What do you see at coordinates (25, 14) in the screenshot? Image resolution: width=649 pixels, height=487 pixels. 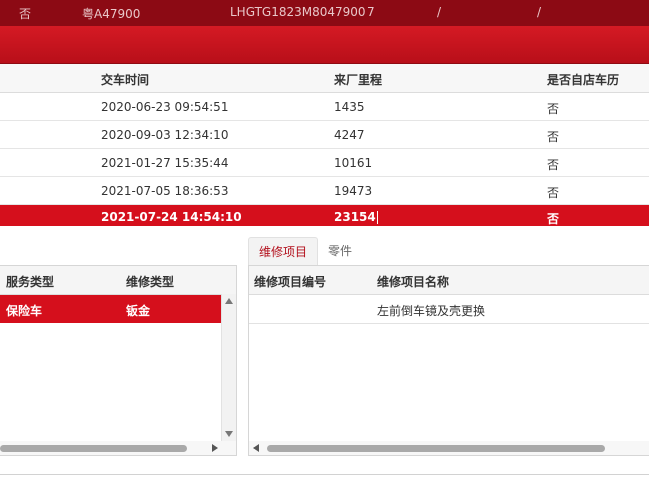 I see `info-field-own-flag: 否` at bounding box center [25, 14].